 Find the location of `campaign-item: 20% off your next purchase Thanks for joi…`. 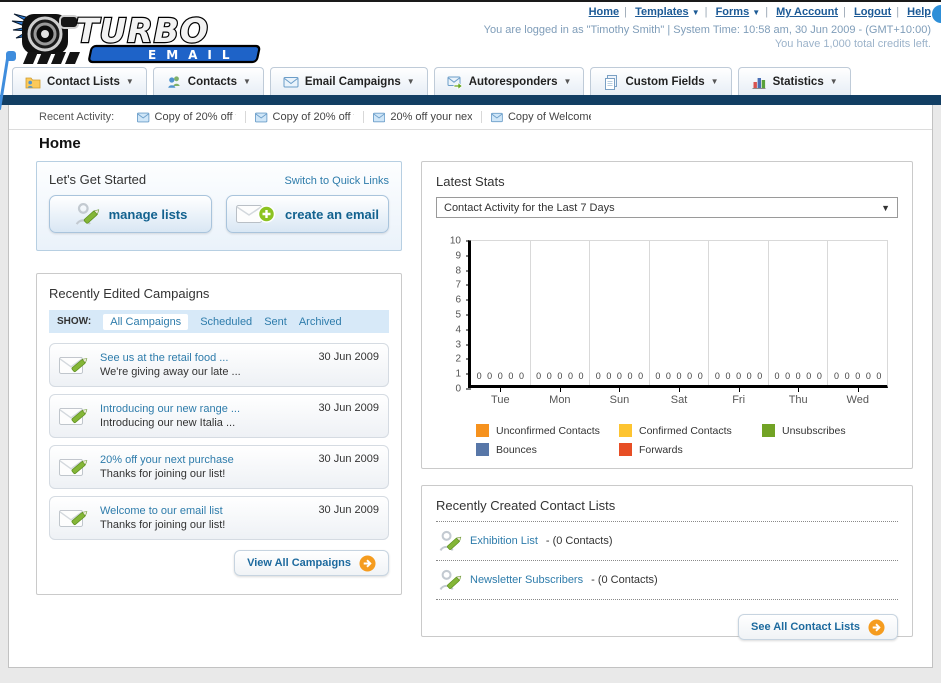

campaign-item: 20% off your next purchase Thanks for joi… is located at coordinates (219, 467).